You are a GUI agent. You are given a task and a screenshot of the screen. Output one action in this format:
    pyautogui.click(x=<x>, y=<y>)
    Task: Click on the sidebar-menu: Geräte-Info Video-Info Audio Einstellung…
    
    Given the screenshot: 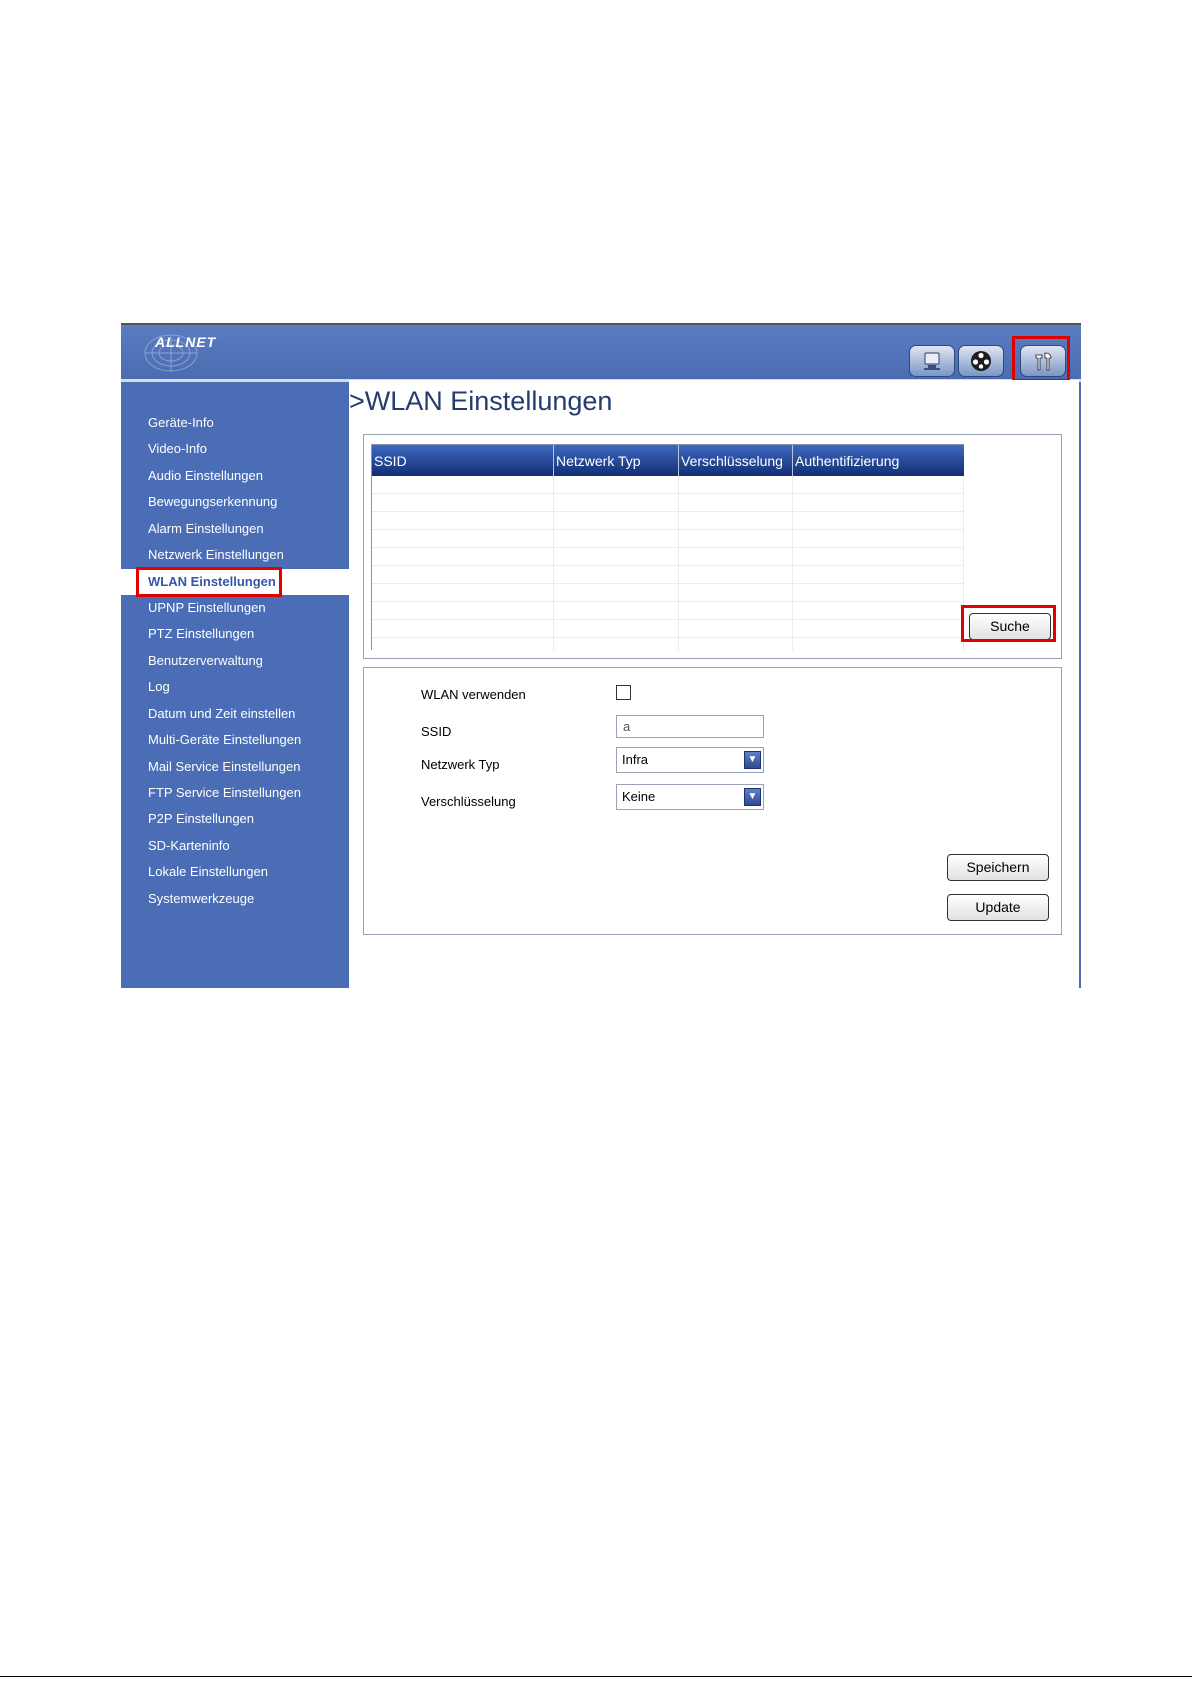 What is the action you would take?
    pyautogui.click(x=235, y=684)
    